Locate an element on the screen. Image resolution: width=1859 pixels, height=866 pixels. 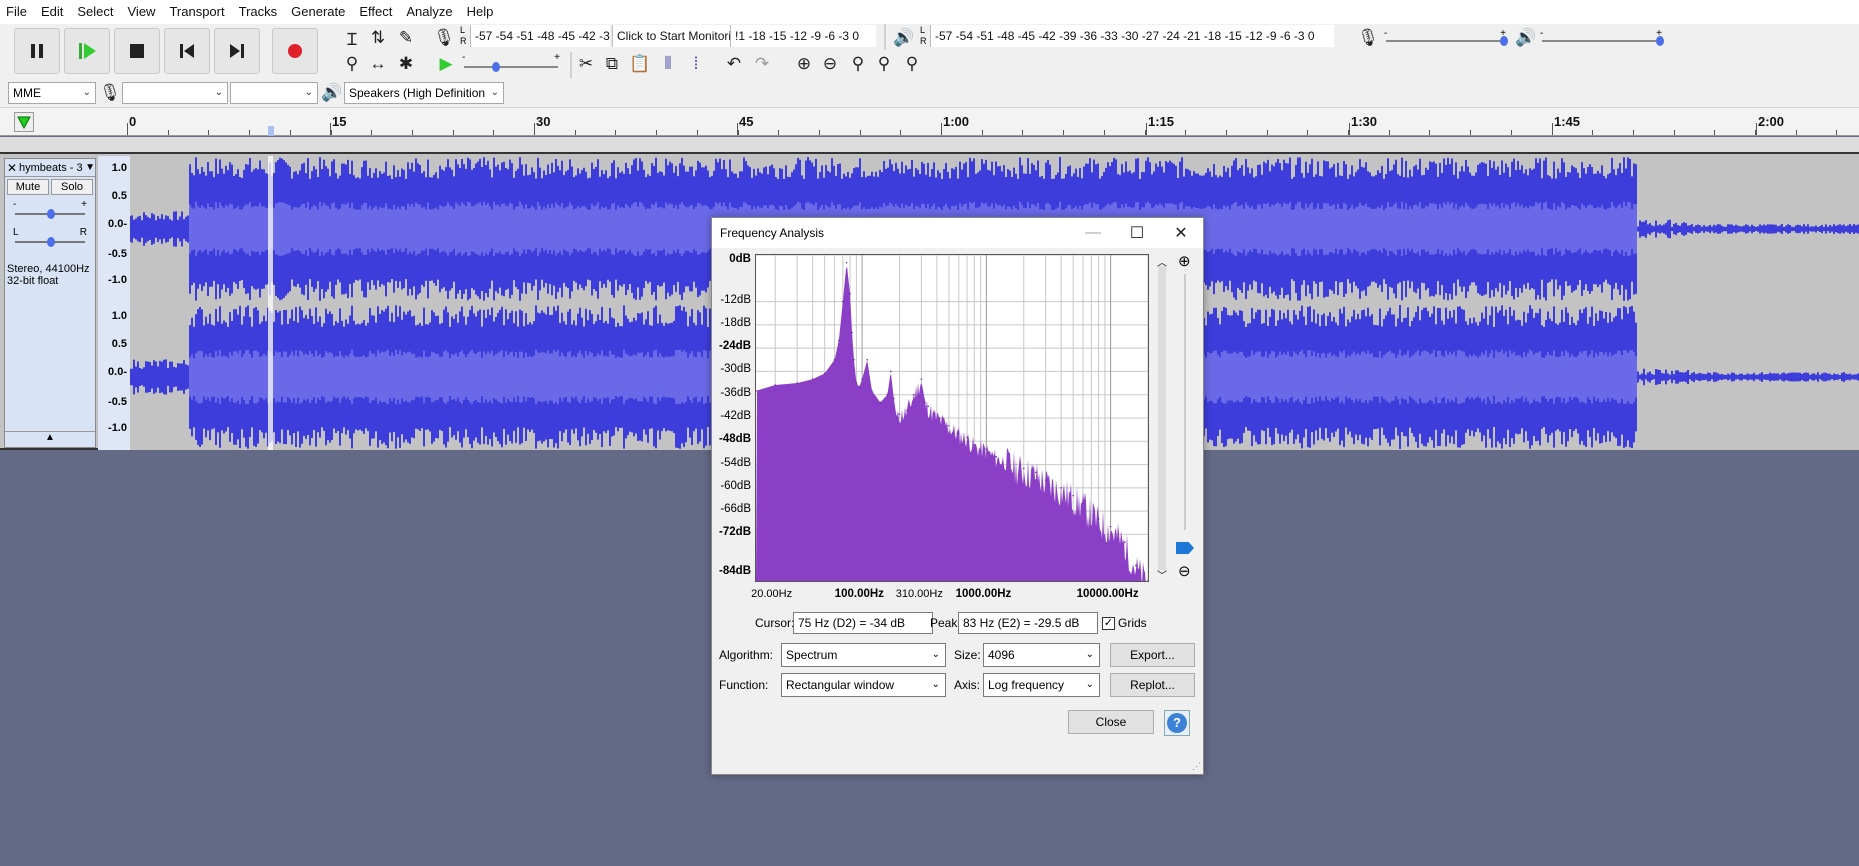
track-menu-icon: ▼ is located at coordinates (90, 167).